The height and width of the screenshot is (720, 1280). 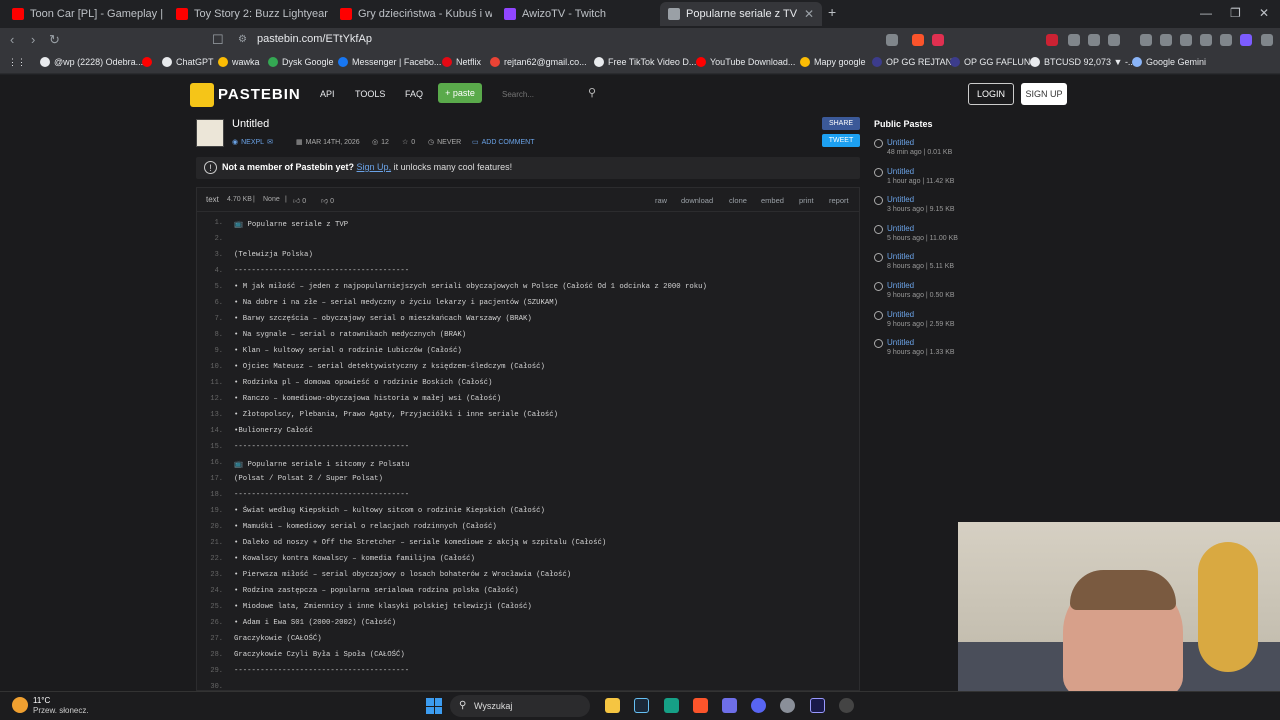 What do you see at coordinates (833, 62) in the screenshot?
I see `bookmark-maps: Mapy google` at bounding box center [833, 62].